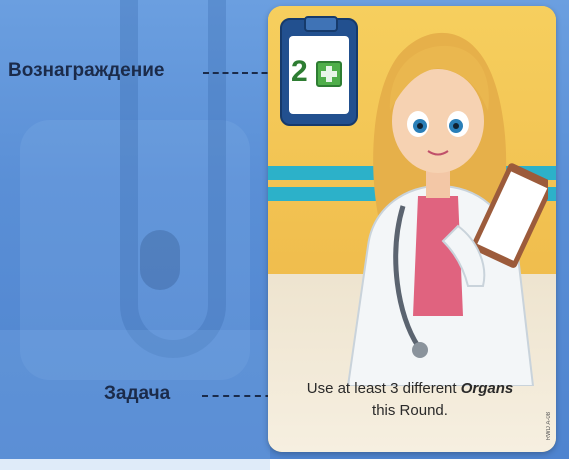 This screenshot has height=470, width=569. What do you see at coordinates (299, 71) in the screenshot?
I see `reward-value: 2` at bounding box center [299, 71].